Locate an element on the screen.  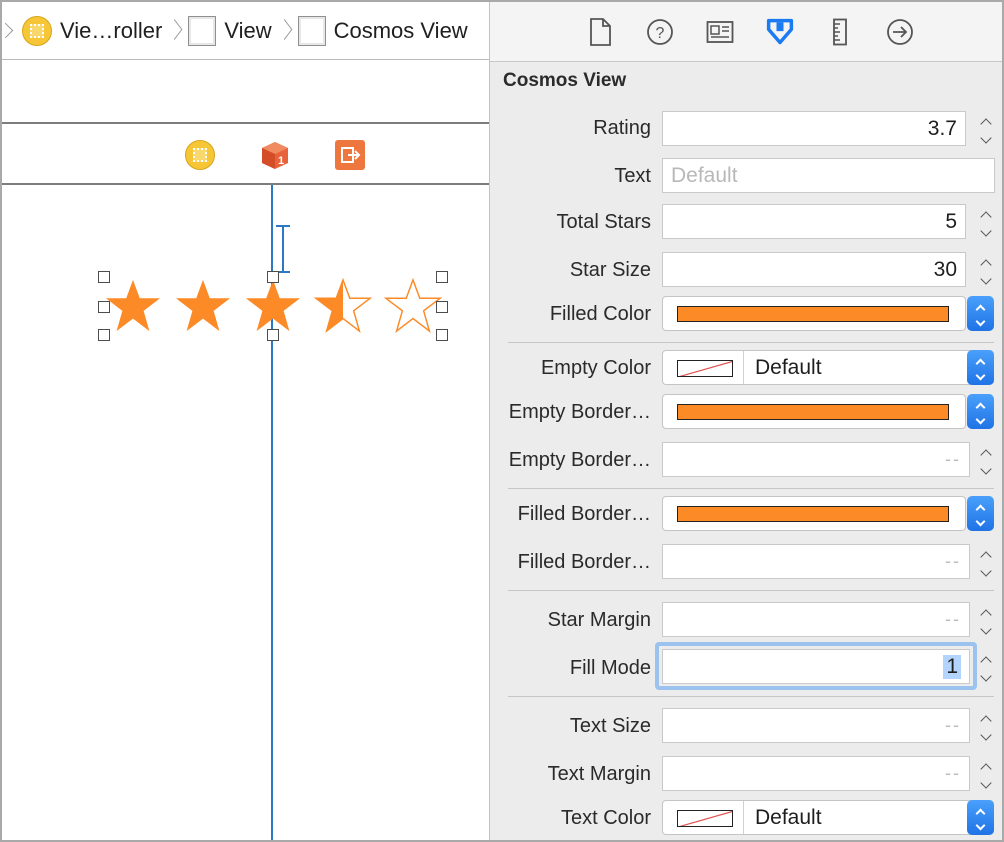
text-size-stepper is located at coordinates (986, 725).